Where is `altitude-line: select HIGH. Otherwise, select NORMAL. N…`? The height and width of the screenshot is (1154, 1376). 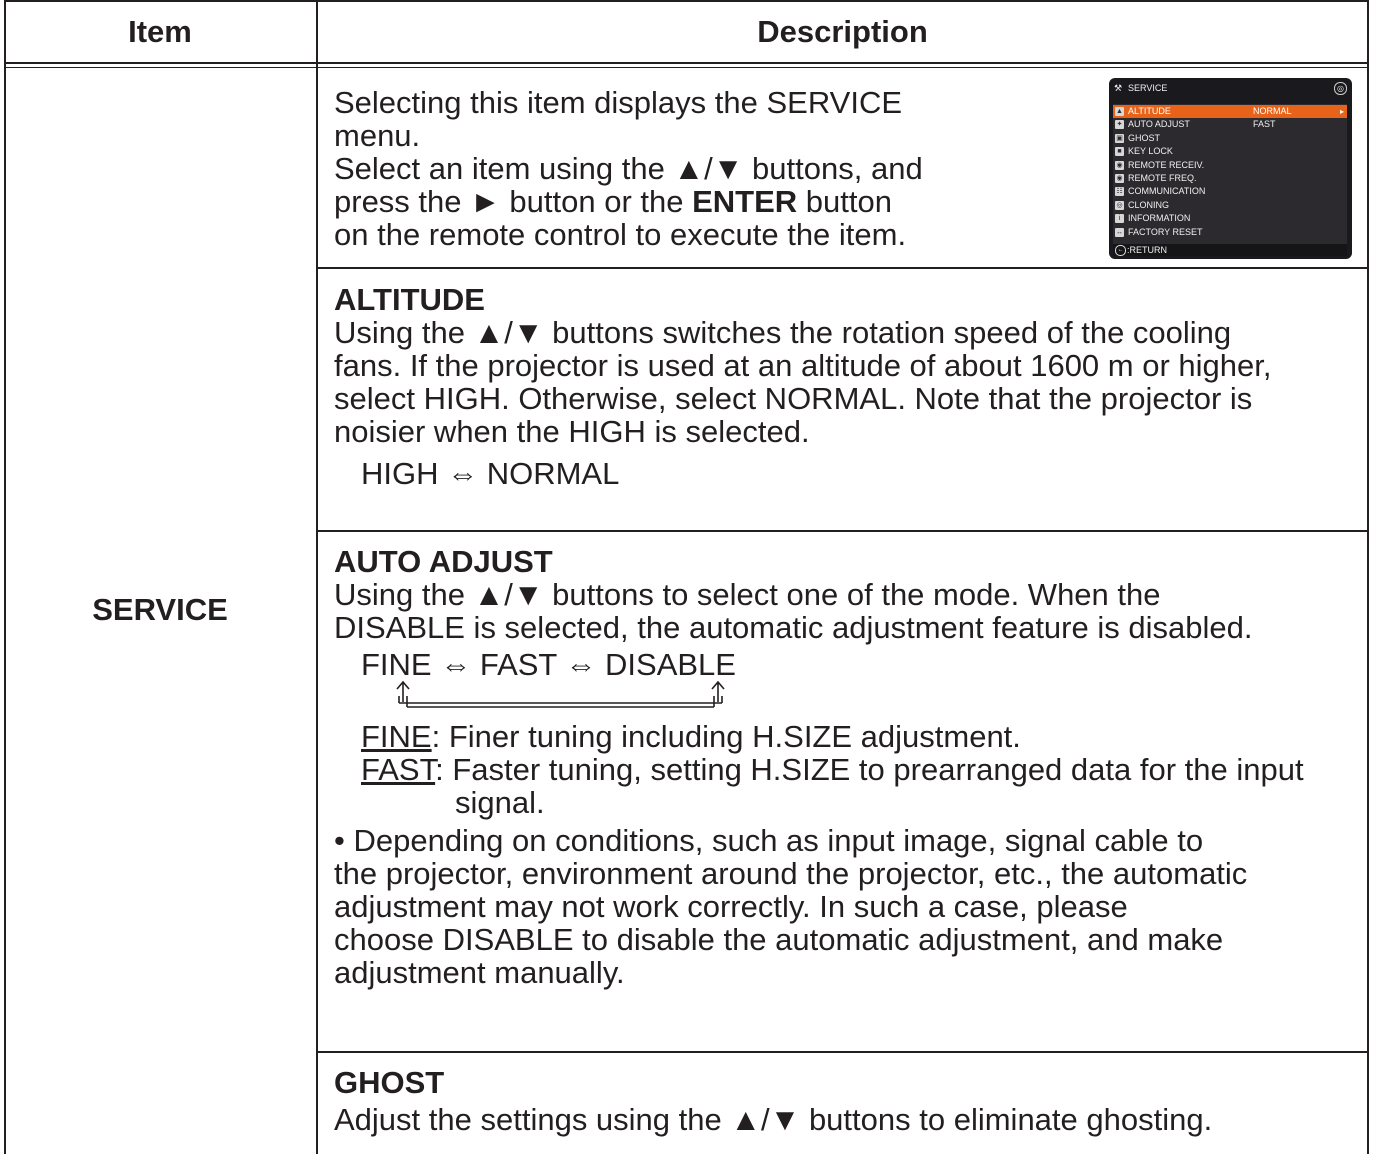
altitude-line: select HIGH. Otherwise, select NORMAL. N… is located at coordinates (793, 398).